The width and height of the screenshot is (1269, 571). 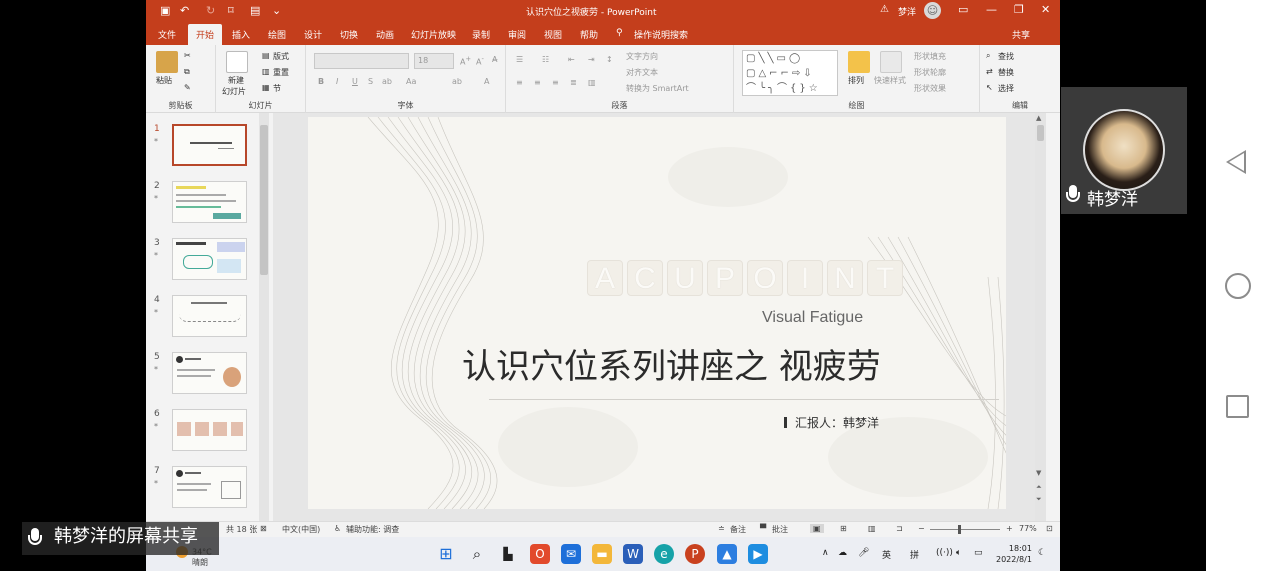 What do you see at coordinates (843, 528) in the screenshot?
I see `slide-sorter-icon: ⊞` at bounding box center [843, 528].